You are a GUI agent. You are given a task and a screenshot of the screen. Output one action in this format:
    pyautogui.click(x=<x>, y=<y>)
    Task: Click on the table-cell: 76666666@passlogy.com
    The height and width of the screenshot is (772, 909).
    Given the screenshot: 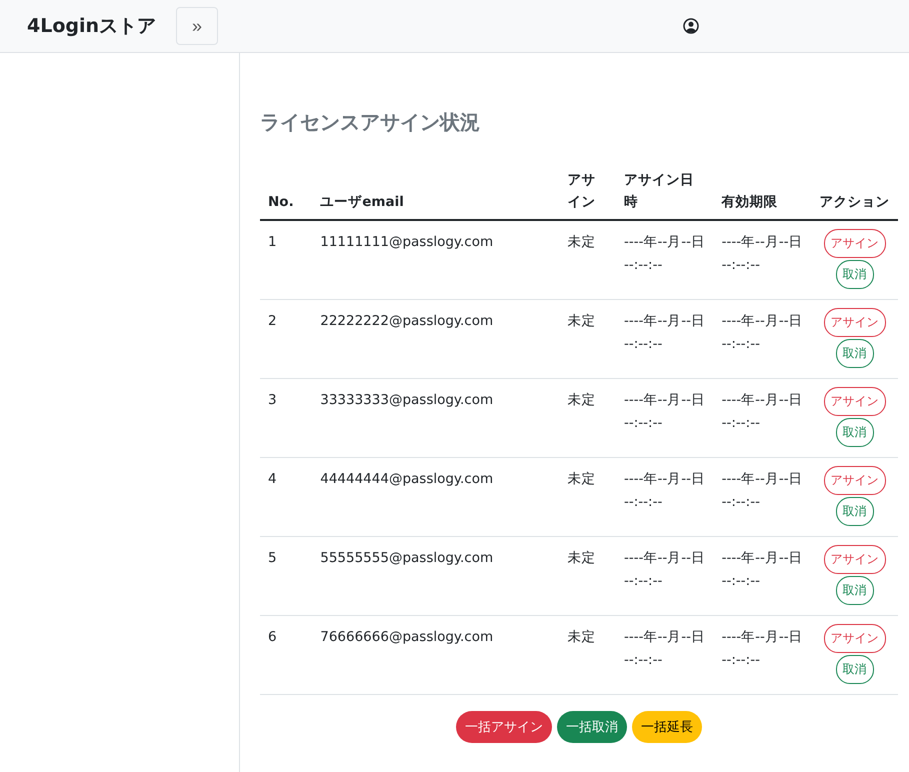 What is the action you would take?
    pyautogui.click(x=436, y=655)
    